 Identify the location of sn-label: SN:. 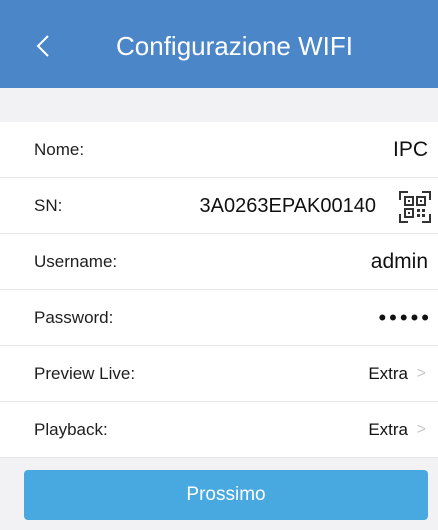
(48, 205).